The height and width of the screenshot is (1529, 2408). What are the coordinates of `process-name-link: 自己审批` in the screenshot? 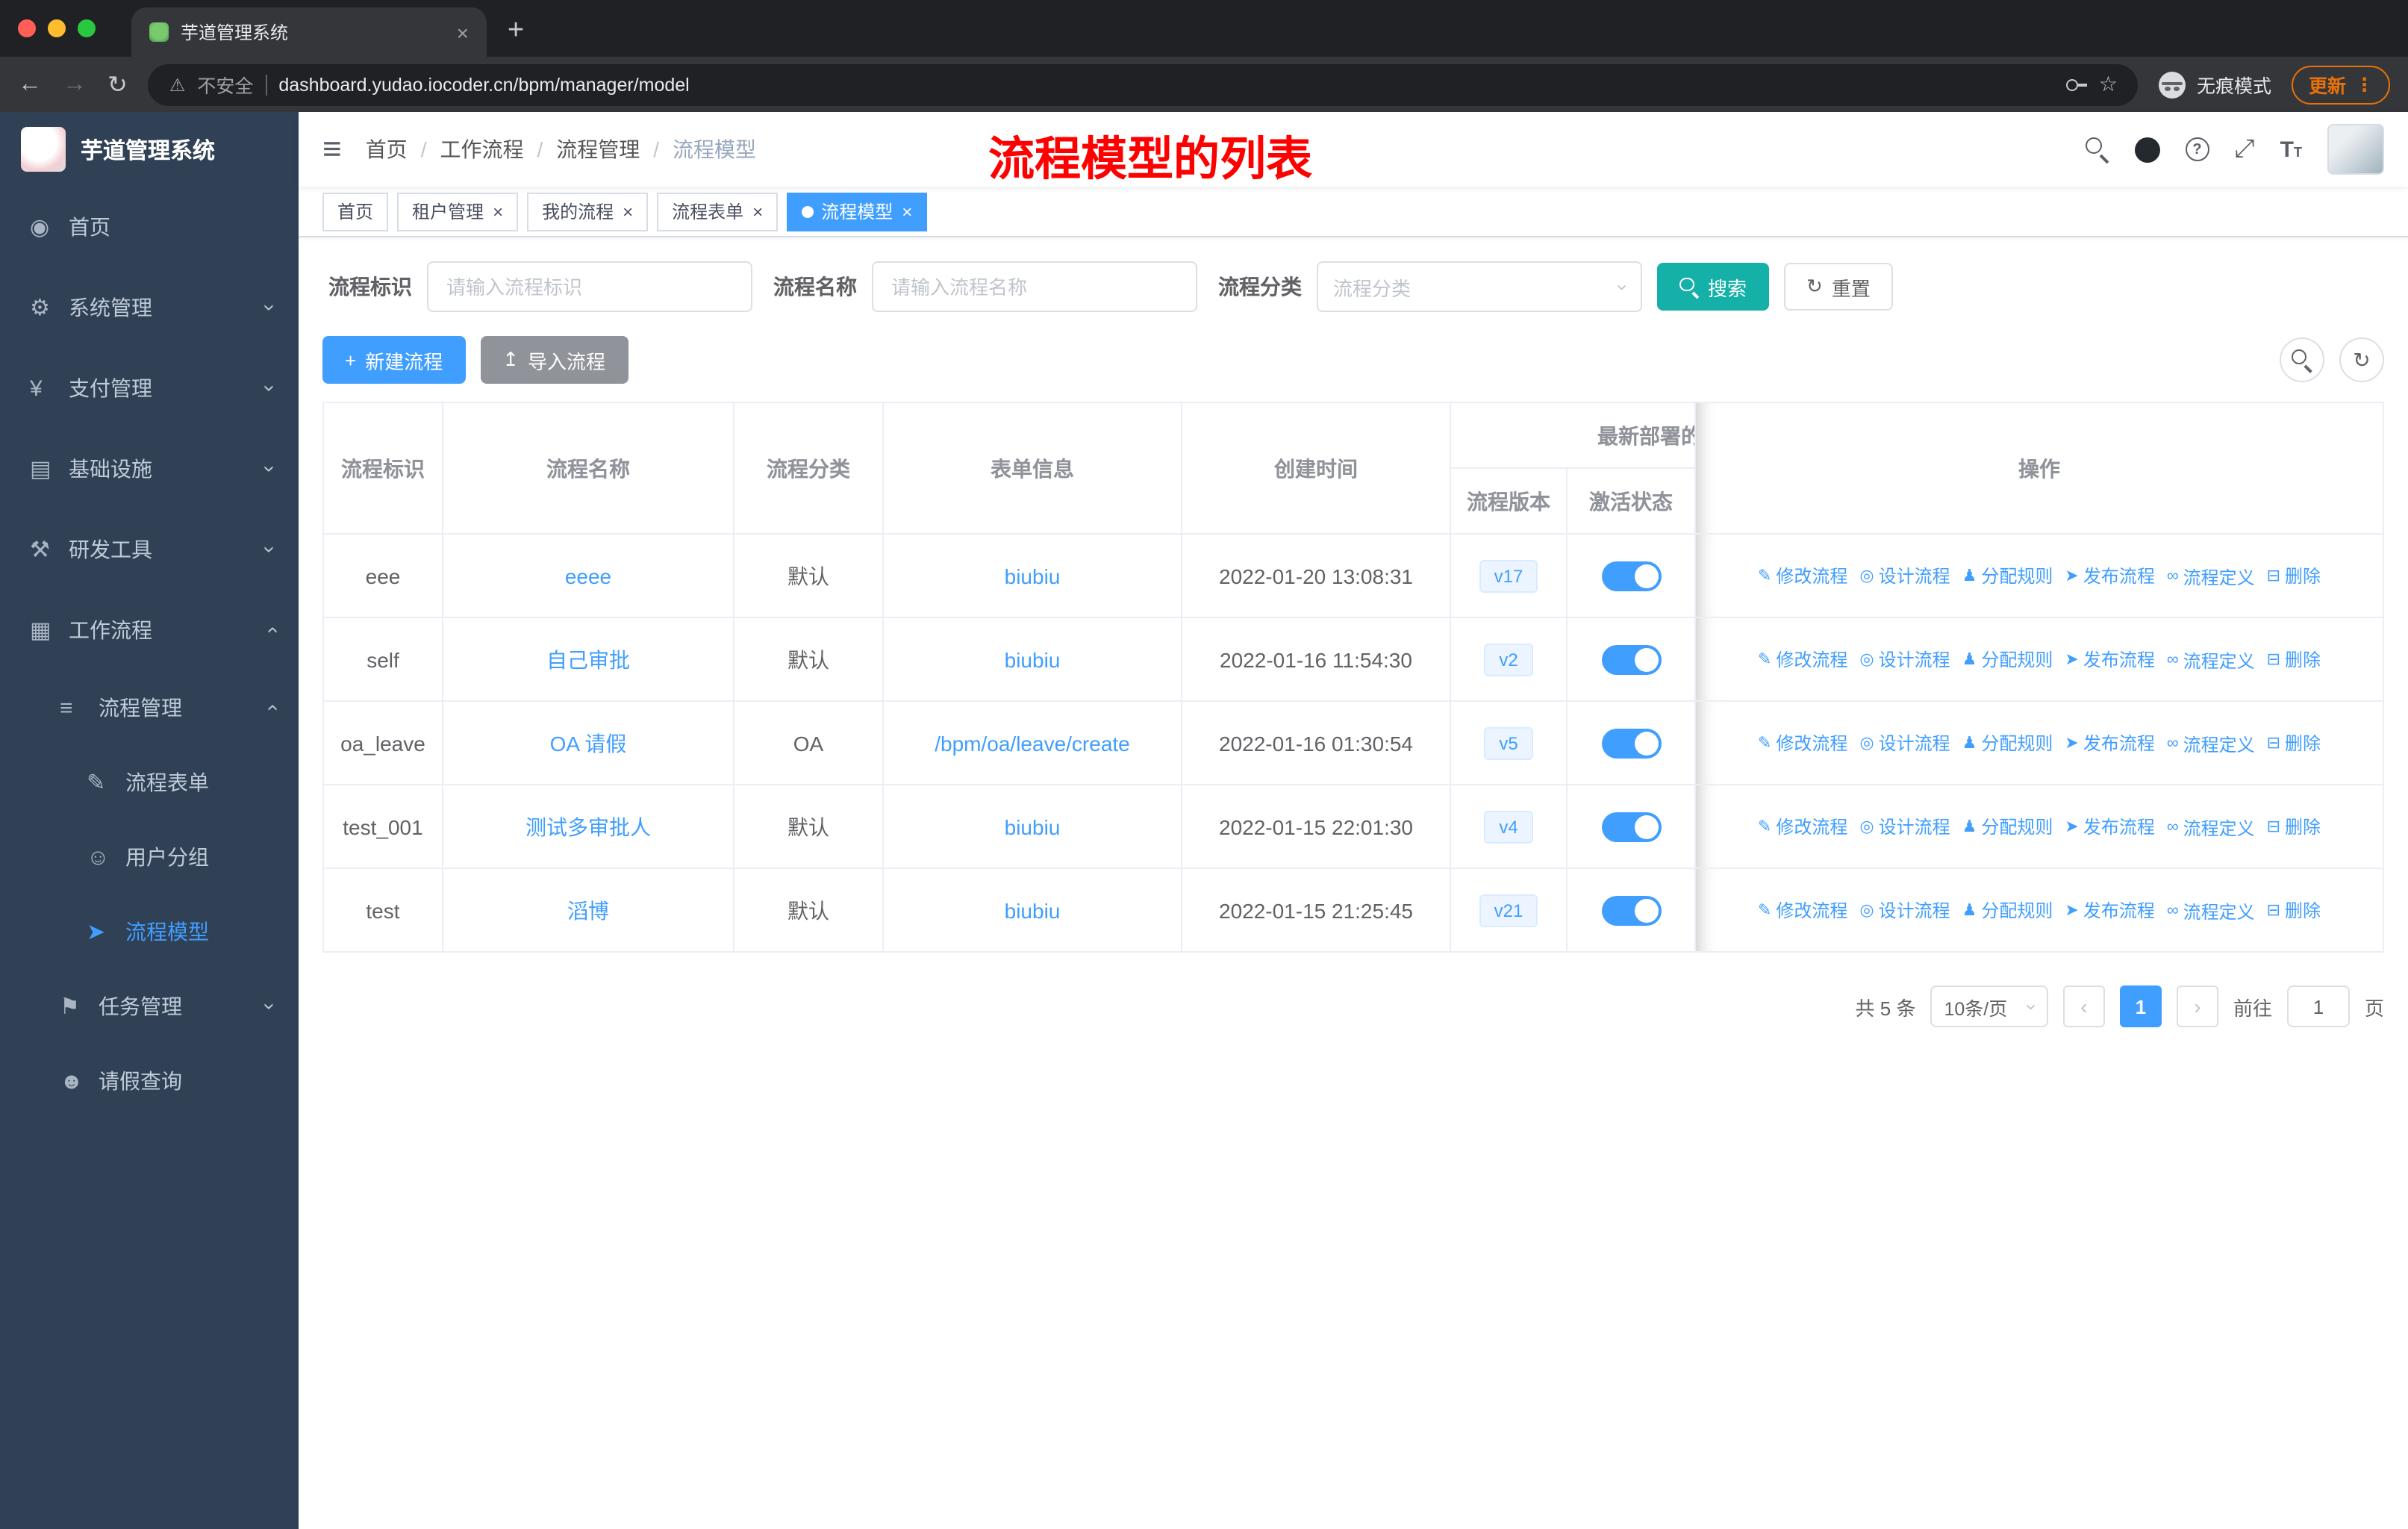 It's located at (588, 659).